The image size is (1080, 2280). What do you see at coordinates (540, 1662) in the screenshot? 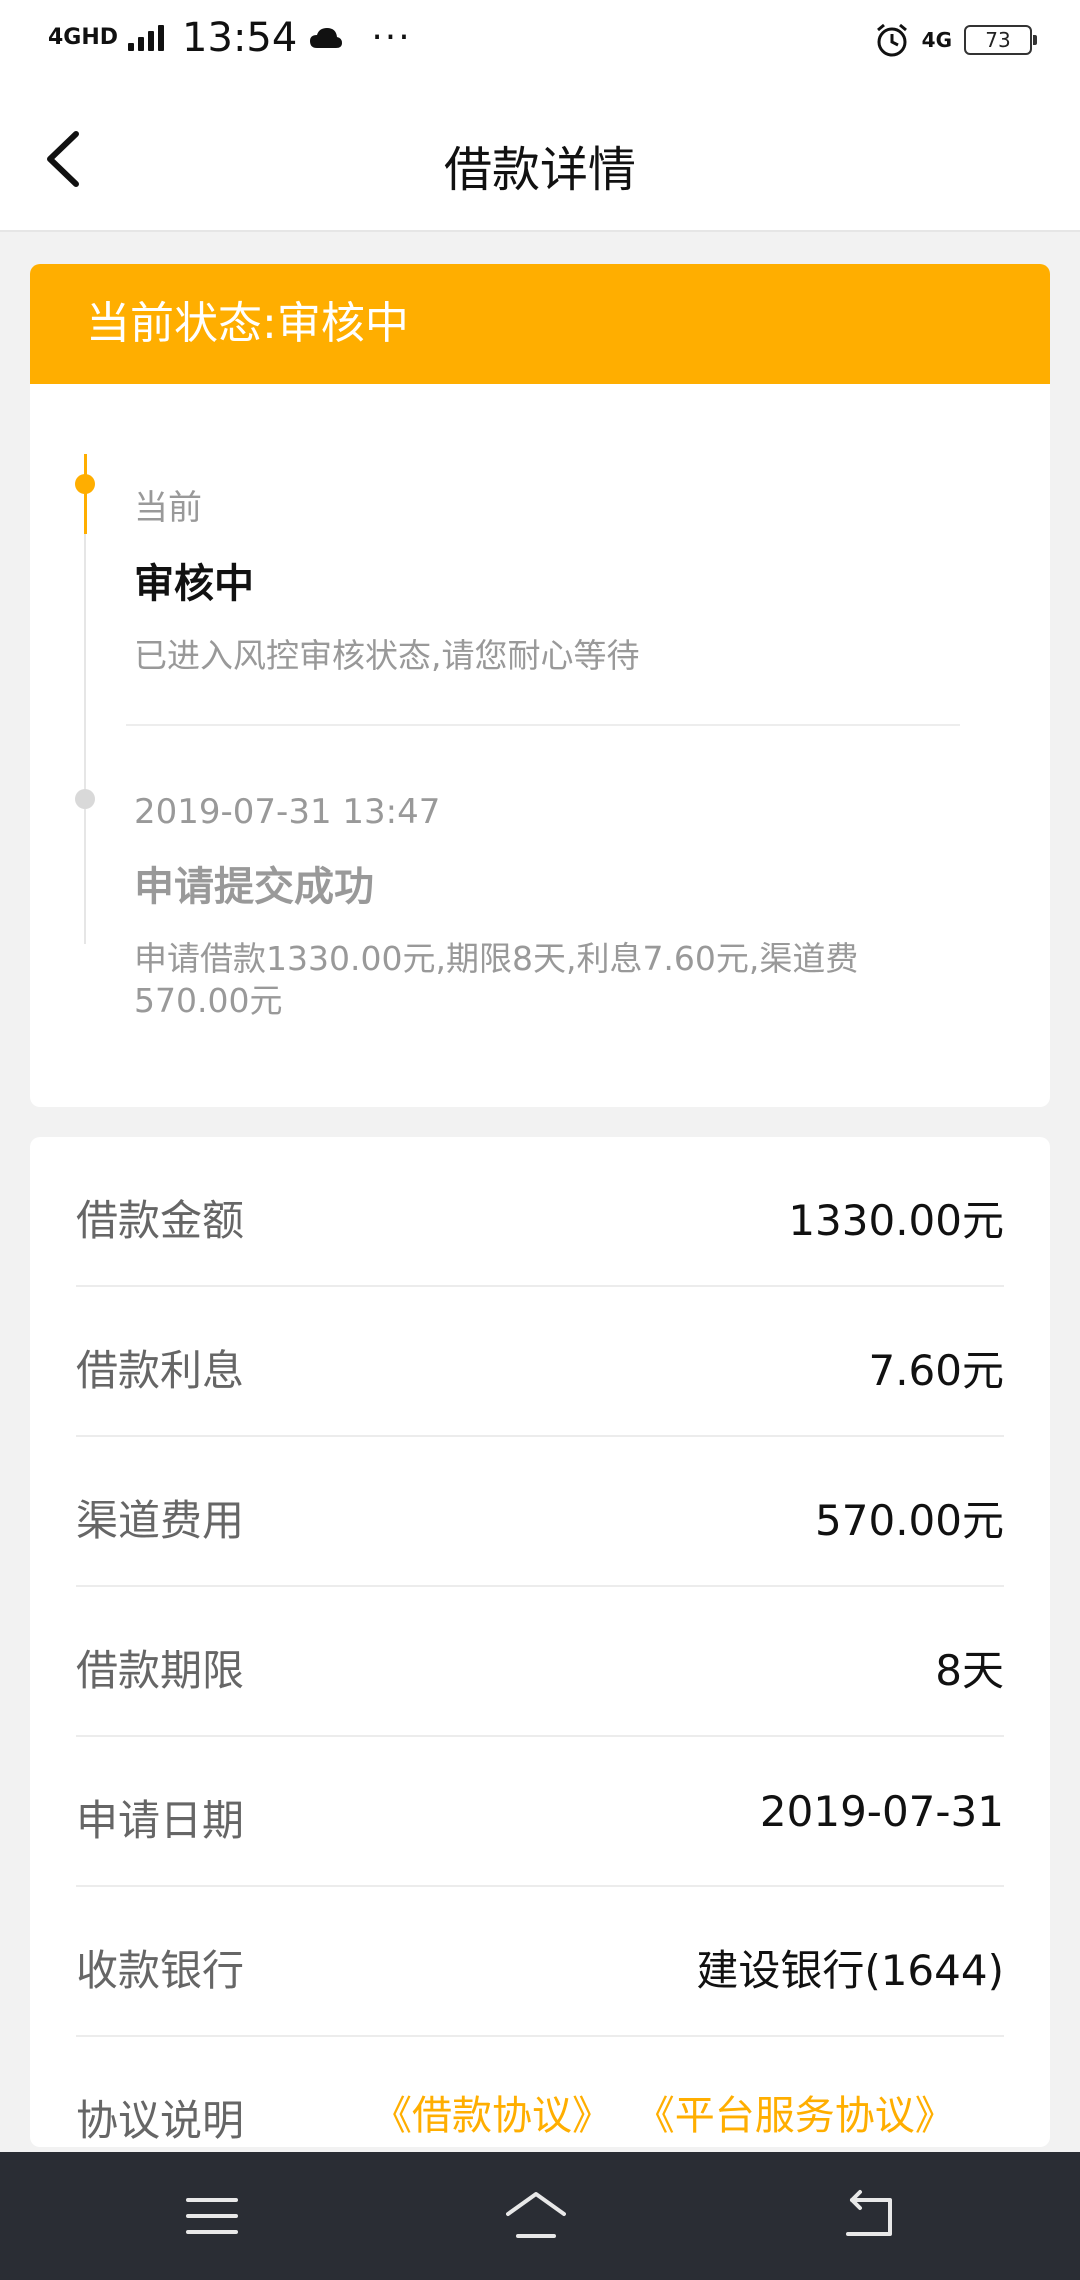
I see `detail-row-term: 借款期限 8天` at bounding box center [540, 1662].